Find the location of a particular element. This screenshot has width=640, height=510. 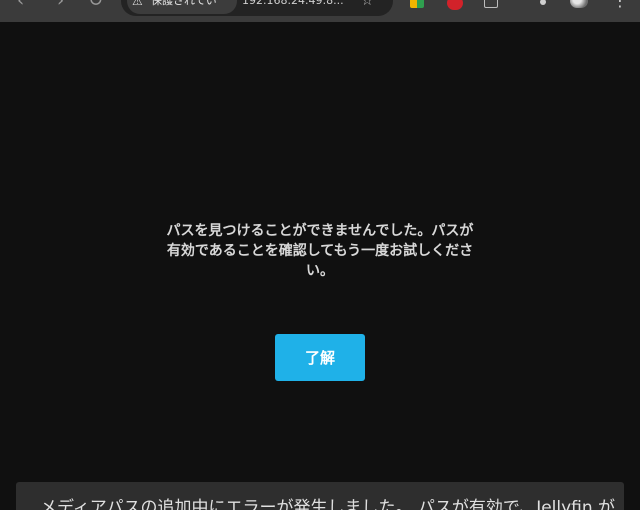

forward-icon: › is located at coordinates (60, 5).